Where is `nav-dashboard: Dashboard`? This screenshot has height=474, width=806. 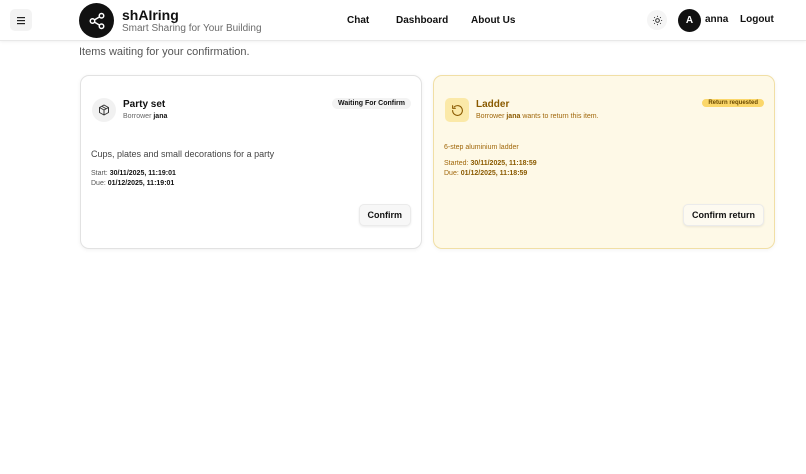 nav-dashboard: Dashboard is located at coordinates (422, 20).